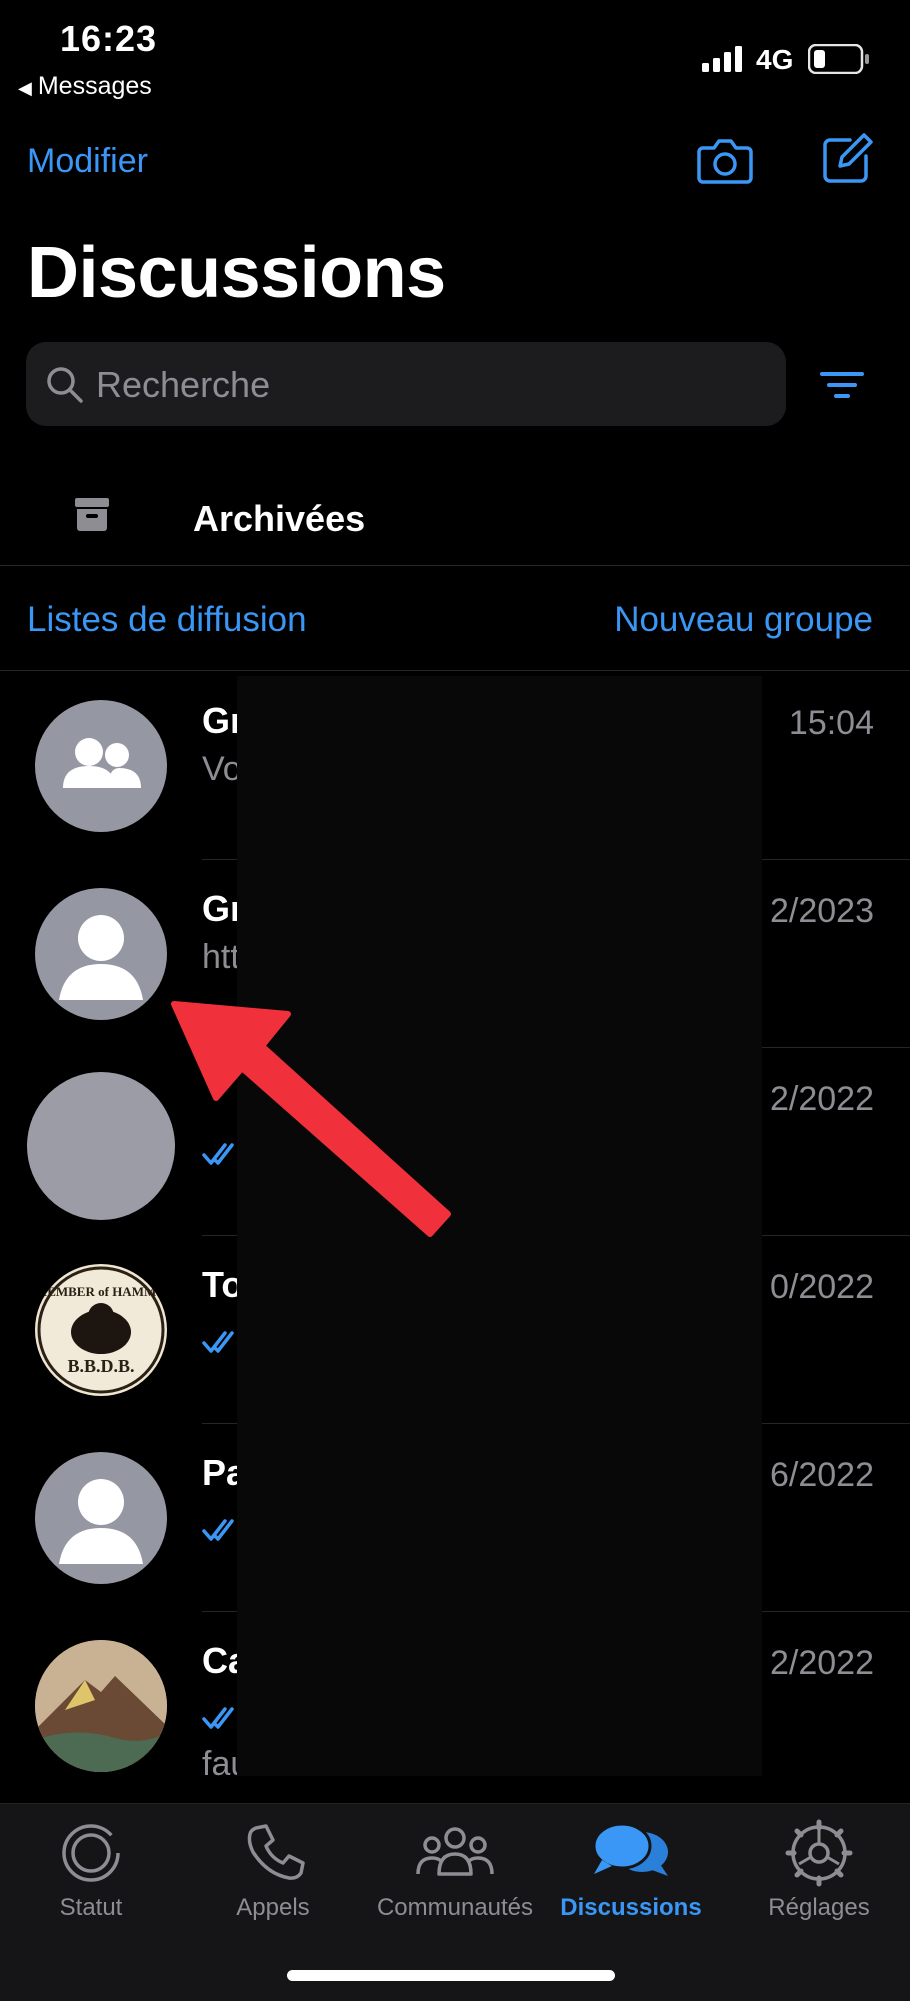 This screenshot has width=910, height=2001. I want to click on back-to-app-link: ◀ Messages, so click(85, 86).